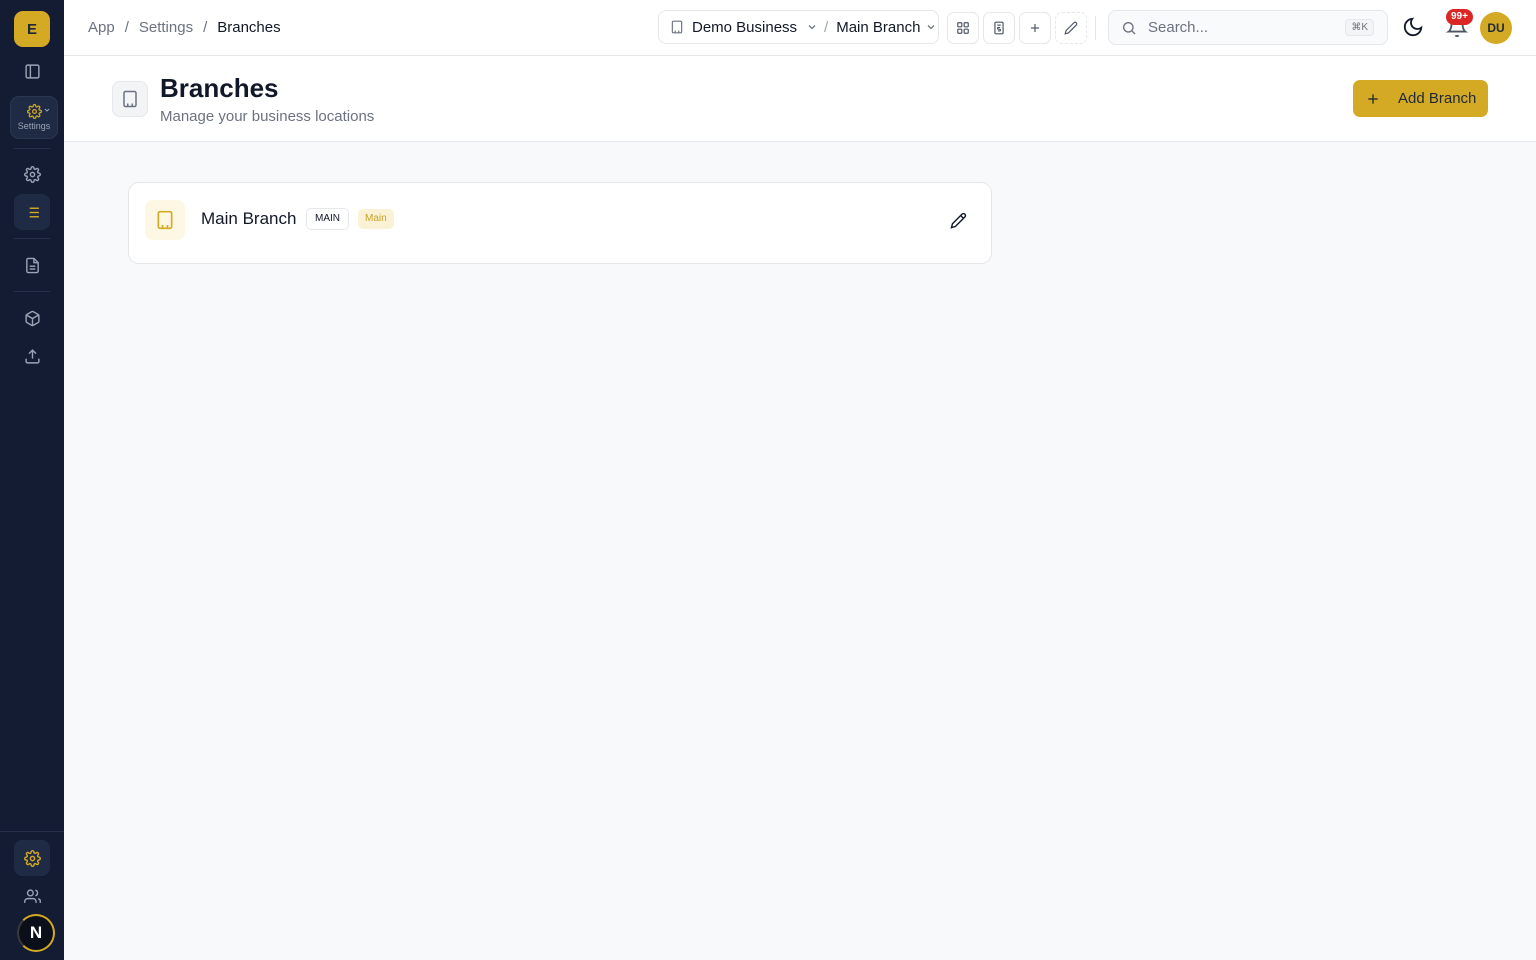 This screenshot has height=960, width=1536. What do you see at coordinates (1496, 28) in the screenshot?
I see `user-avatar: DU` at bounding box center [1496, 28].